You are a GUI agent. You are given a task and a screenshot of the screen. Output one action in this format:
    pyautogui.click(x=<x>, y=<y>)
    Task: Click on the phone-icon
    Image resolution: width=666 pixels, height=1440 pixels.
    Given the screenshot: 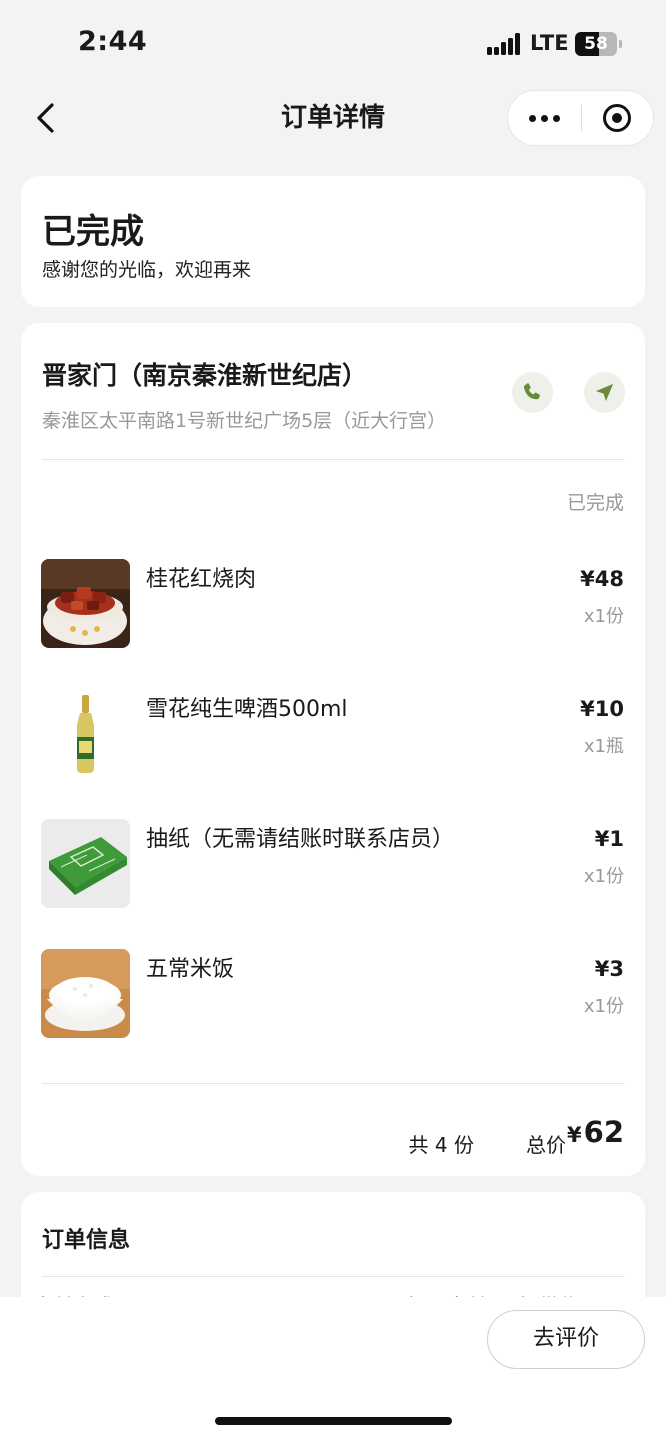 What is the action you would take?
    pyautogui.click(x=531, y=391)
    